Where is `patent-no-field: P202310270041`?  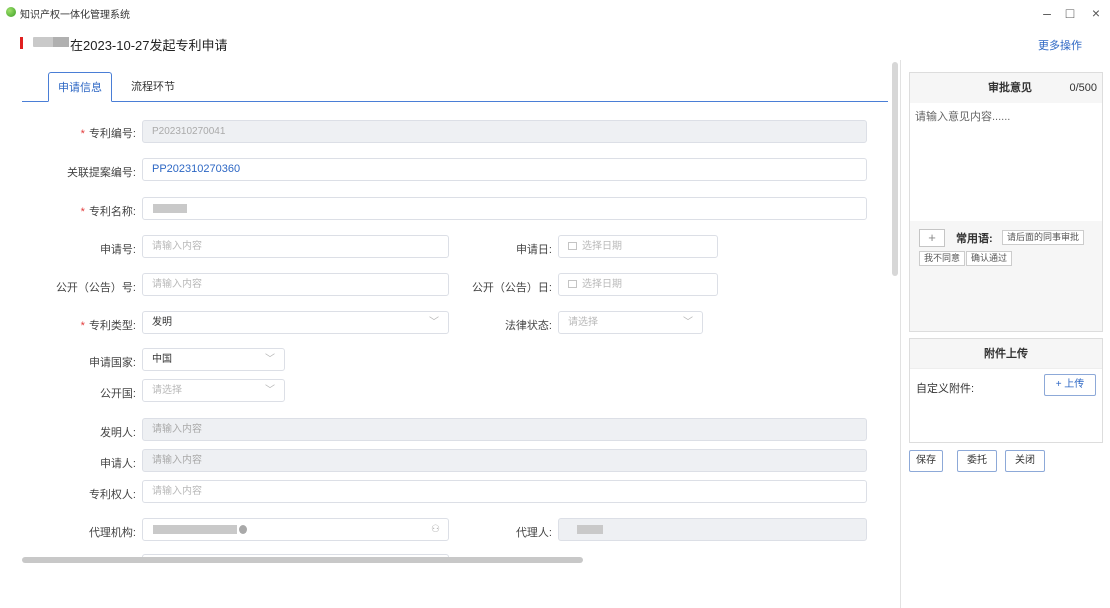
patent-no-field: P202310270041 is located at coordinates (504, 131).